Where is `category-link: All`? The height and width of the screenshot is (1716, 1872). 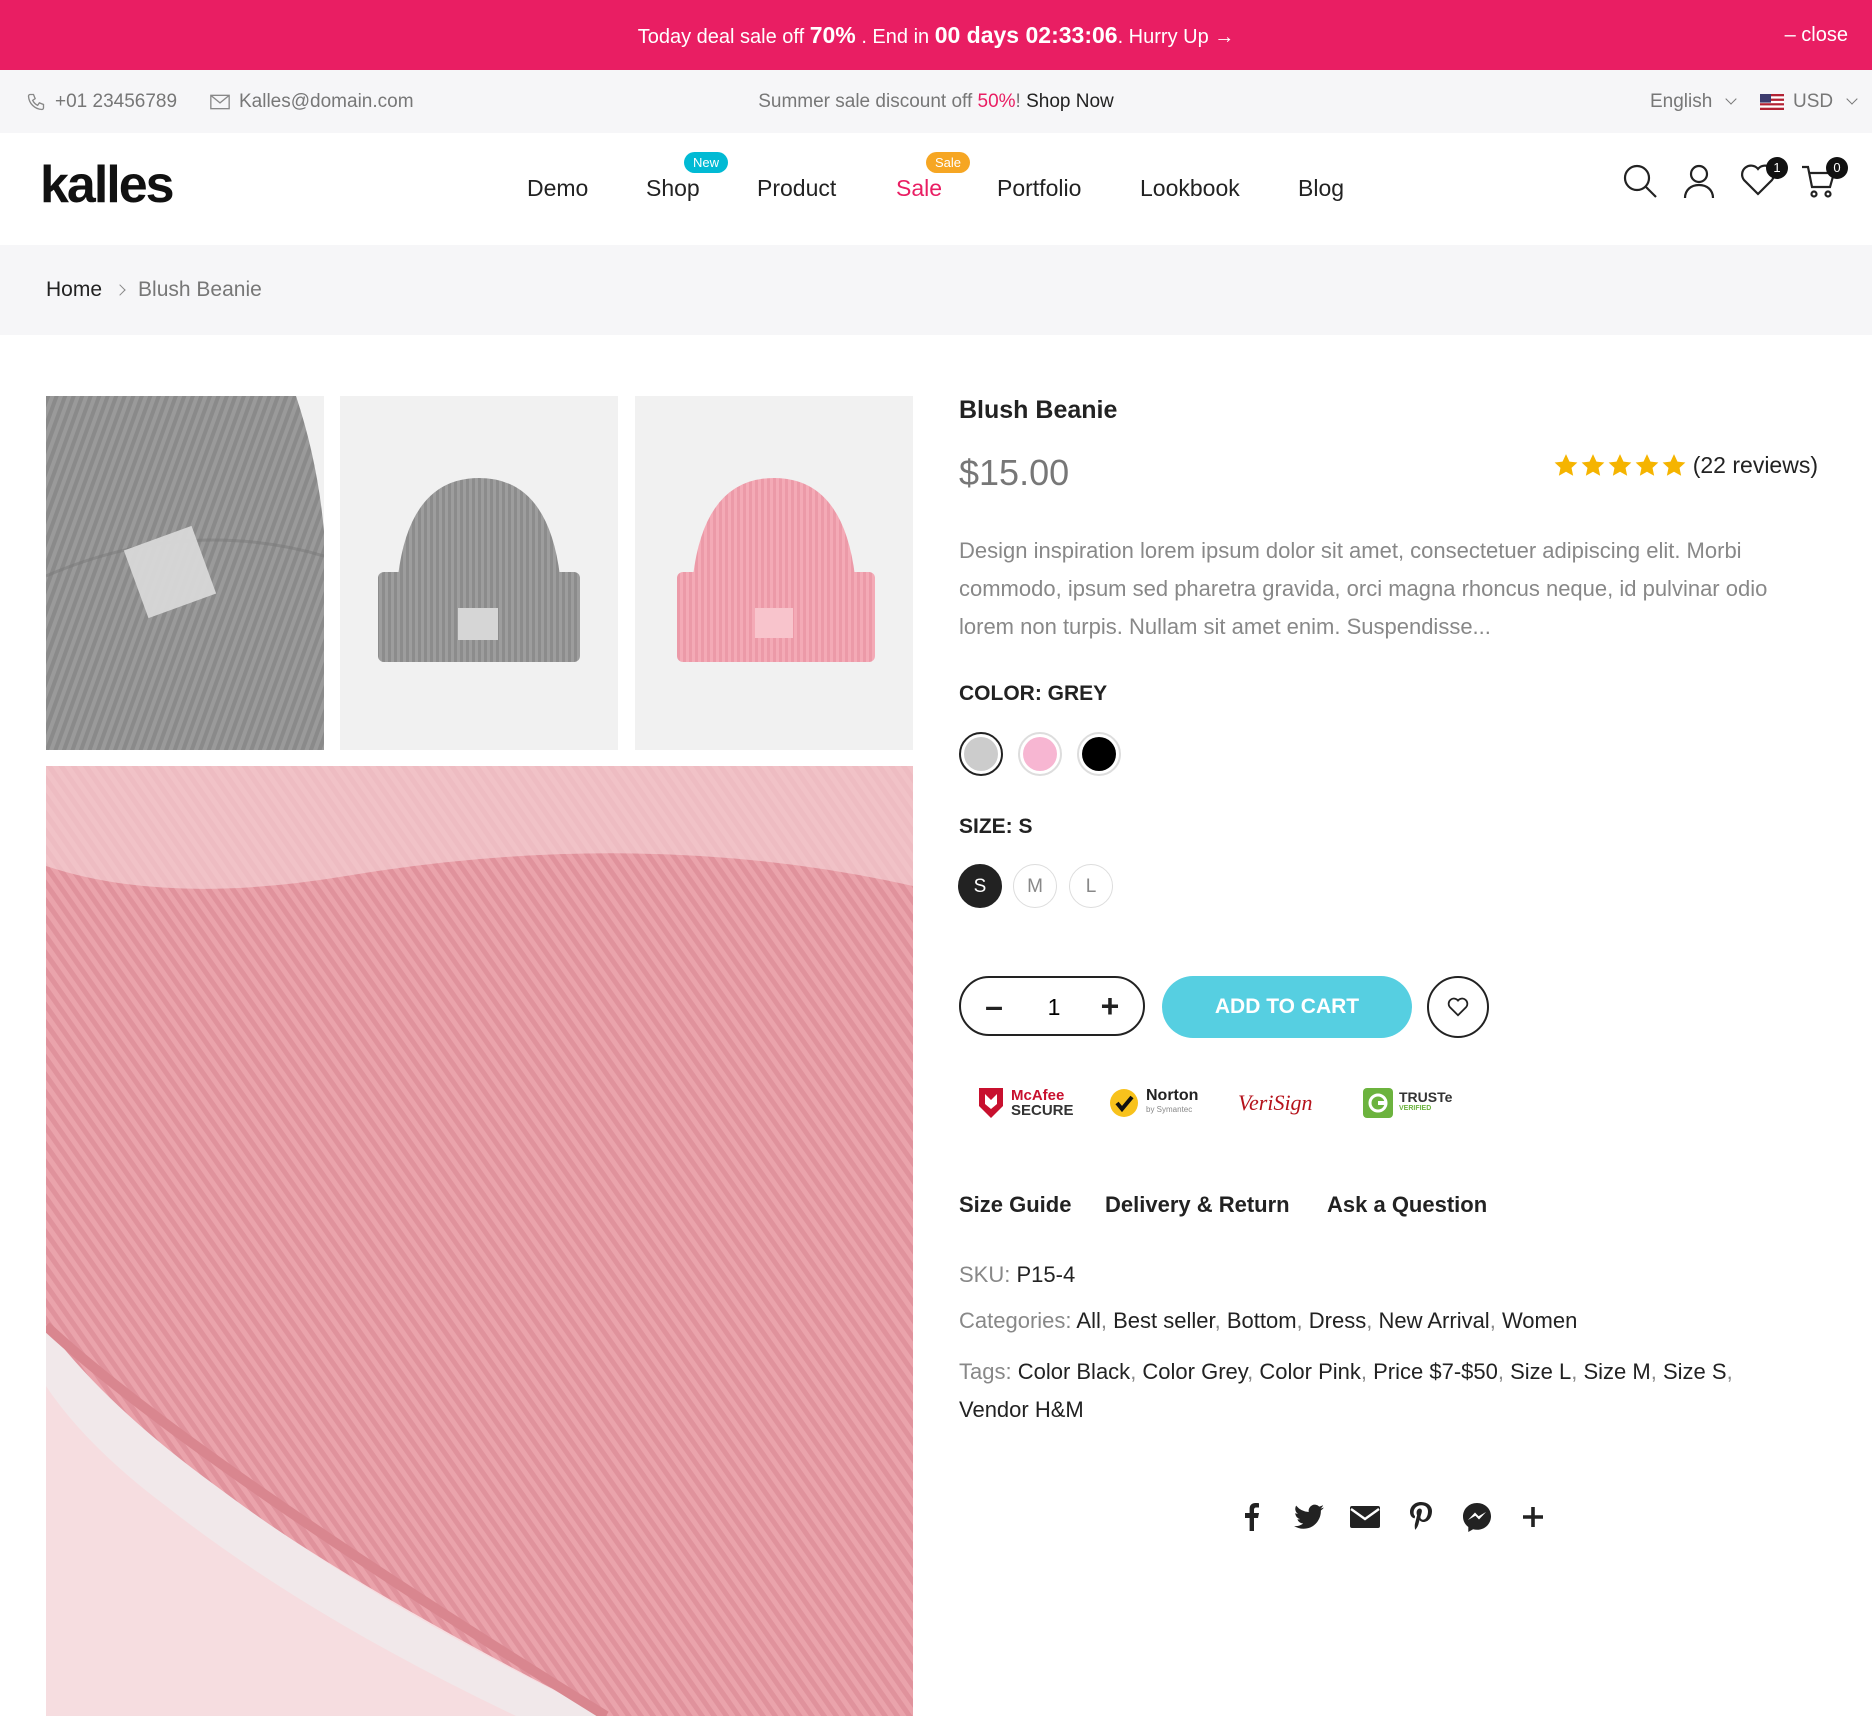 category-link: All is located at coordinates (1088, 1320).